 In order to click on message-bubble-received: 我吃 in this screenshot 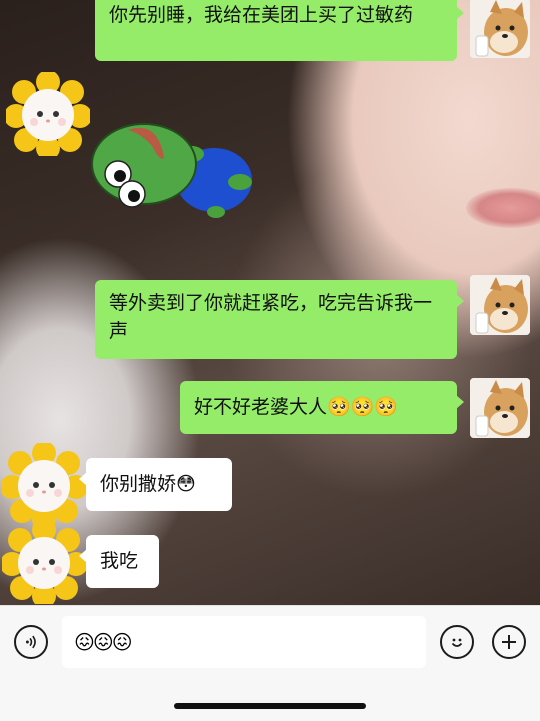, I will do `click(119, 561)`.